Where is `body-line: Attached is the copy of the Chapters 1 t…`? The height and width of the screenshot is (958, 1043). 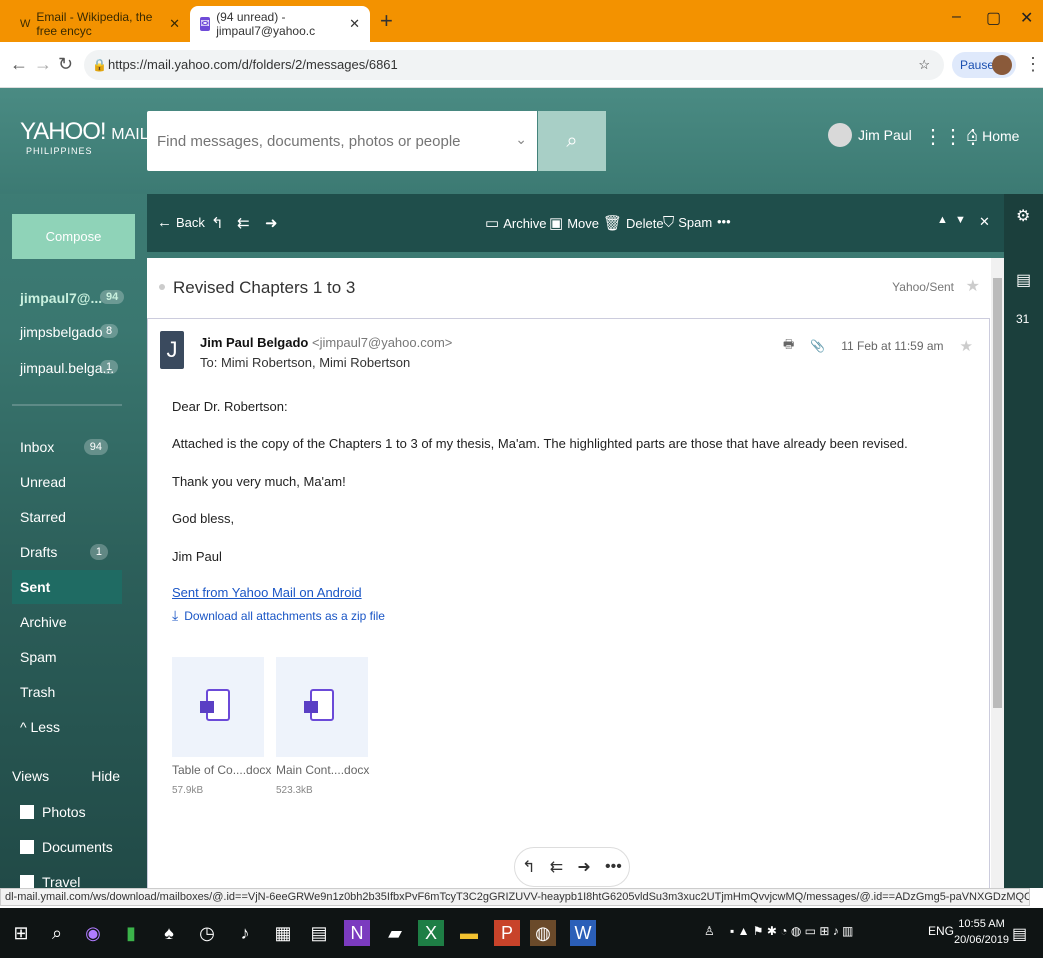
body-line: Attached is the copy of the Chapters 1 t… is located at coordinates (540, 443).